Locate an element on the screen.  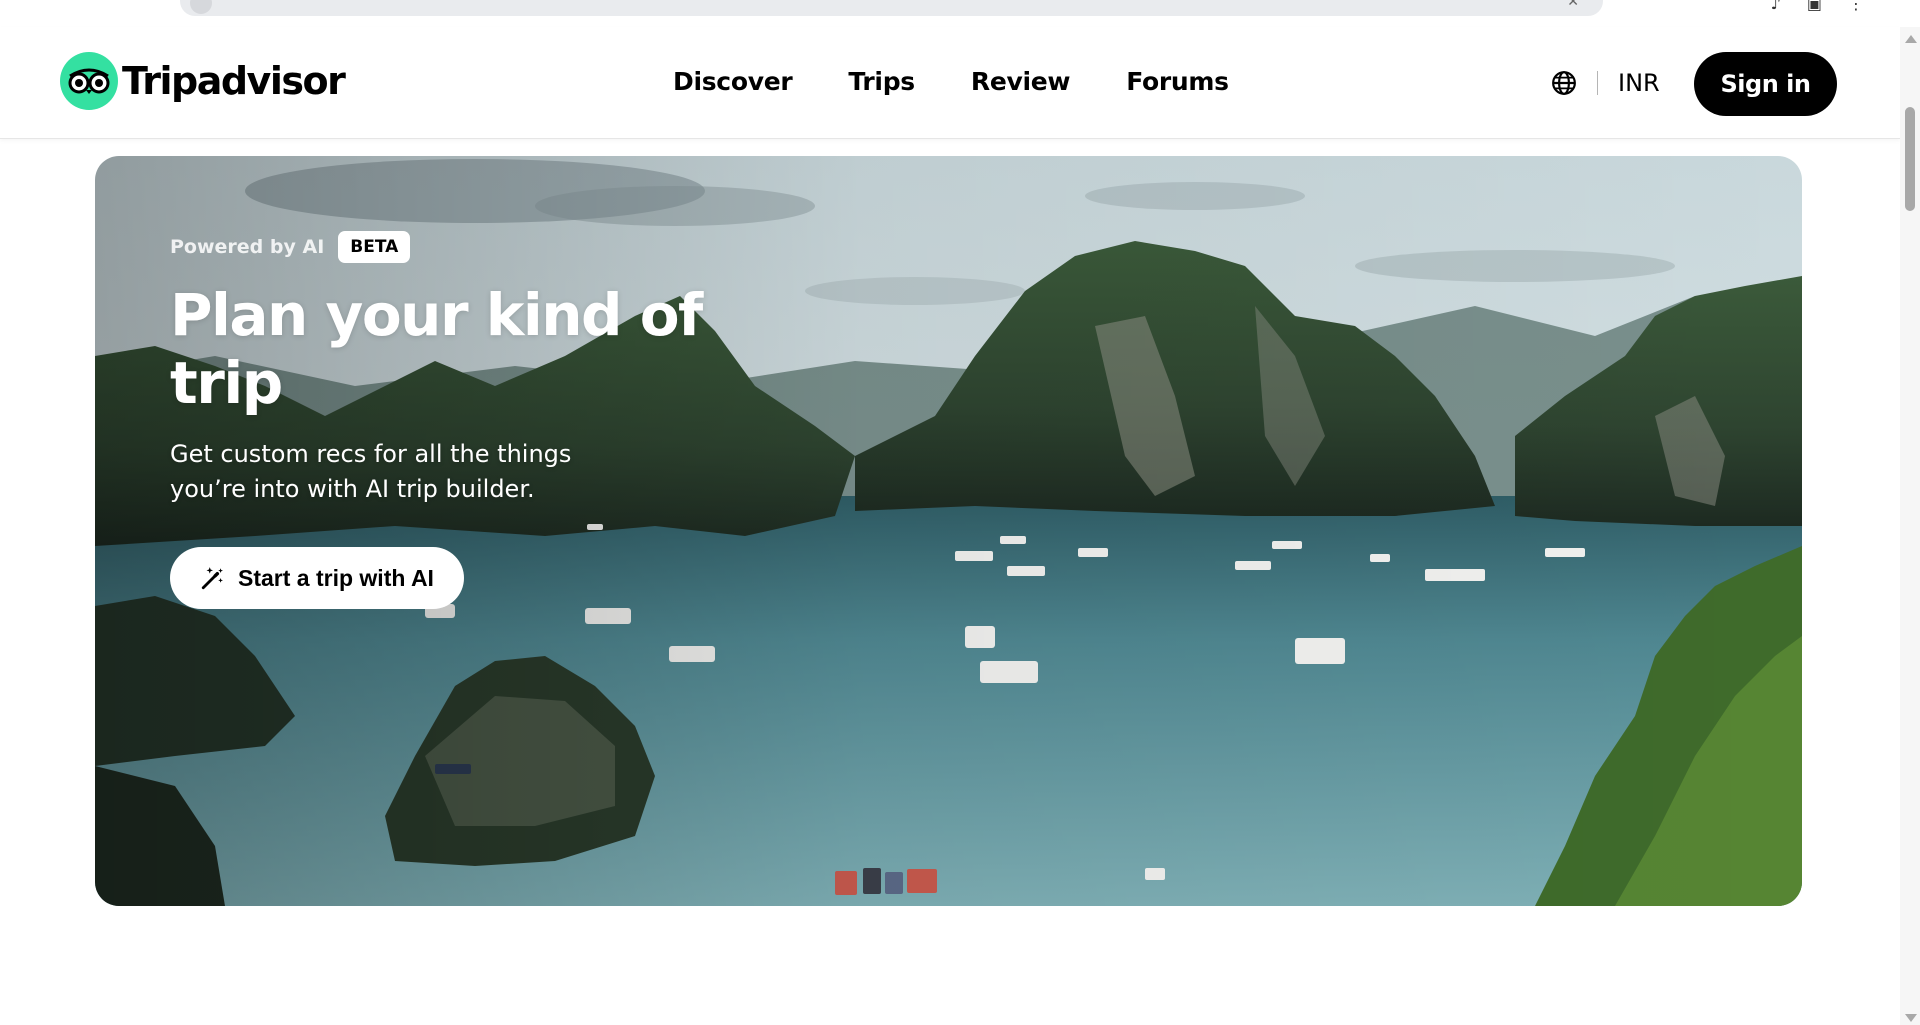
nav-review: Review is located at coordinates (1021, 81).